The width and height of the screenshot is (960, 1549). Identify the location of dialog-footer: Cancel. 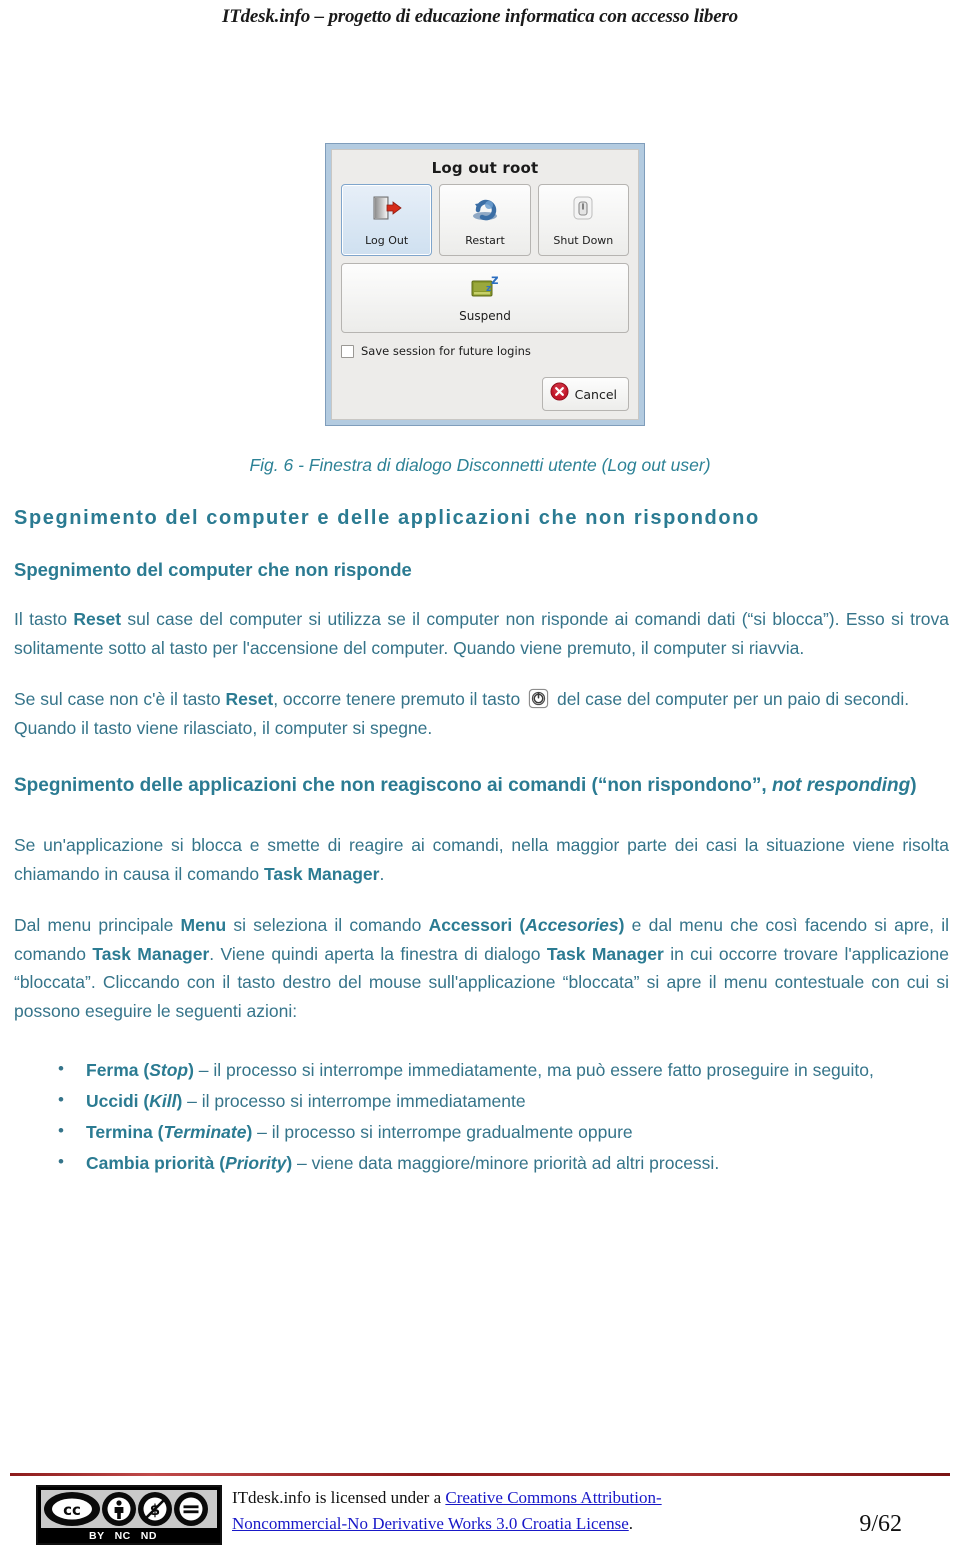
(485, 394).